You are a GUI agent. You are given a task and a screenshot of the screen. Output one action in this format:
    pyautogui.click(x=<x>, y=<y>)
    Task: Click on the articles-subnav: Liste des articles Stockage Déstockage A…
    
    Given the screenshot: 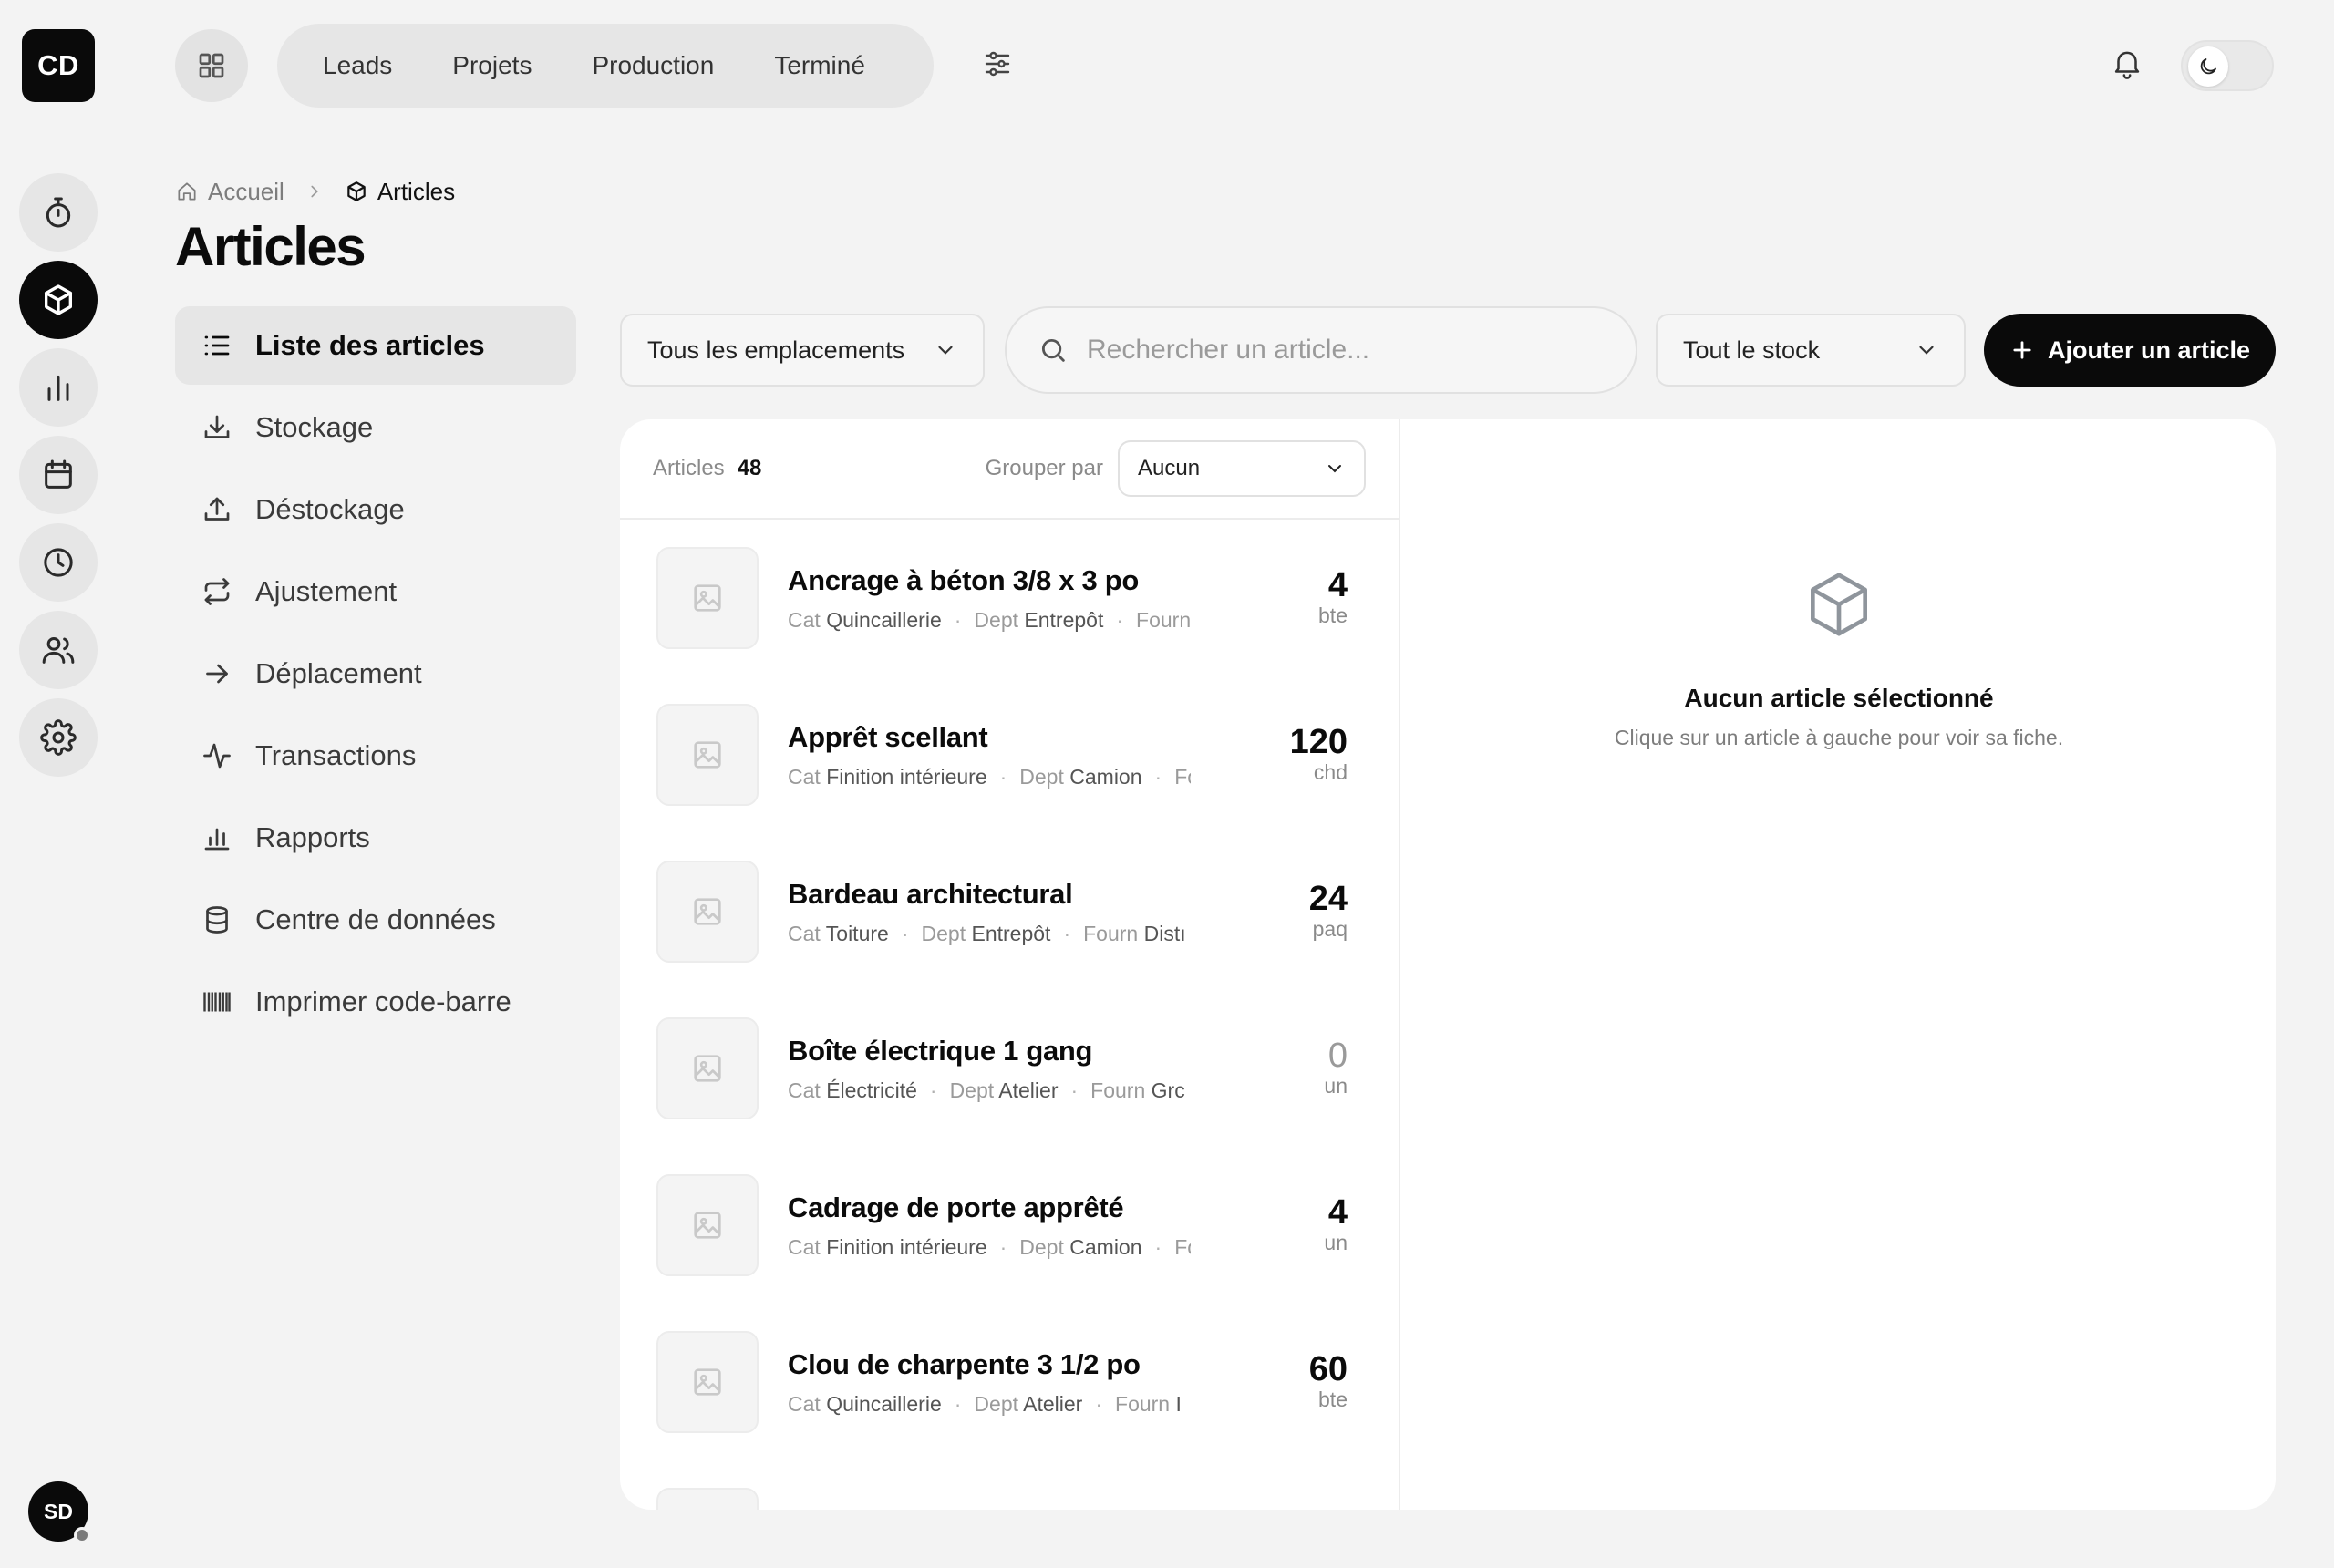 What is the action you would take?
    pyautogui.click(x=375, y=675)
    